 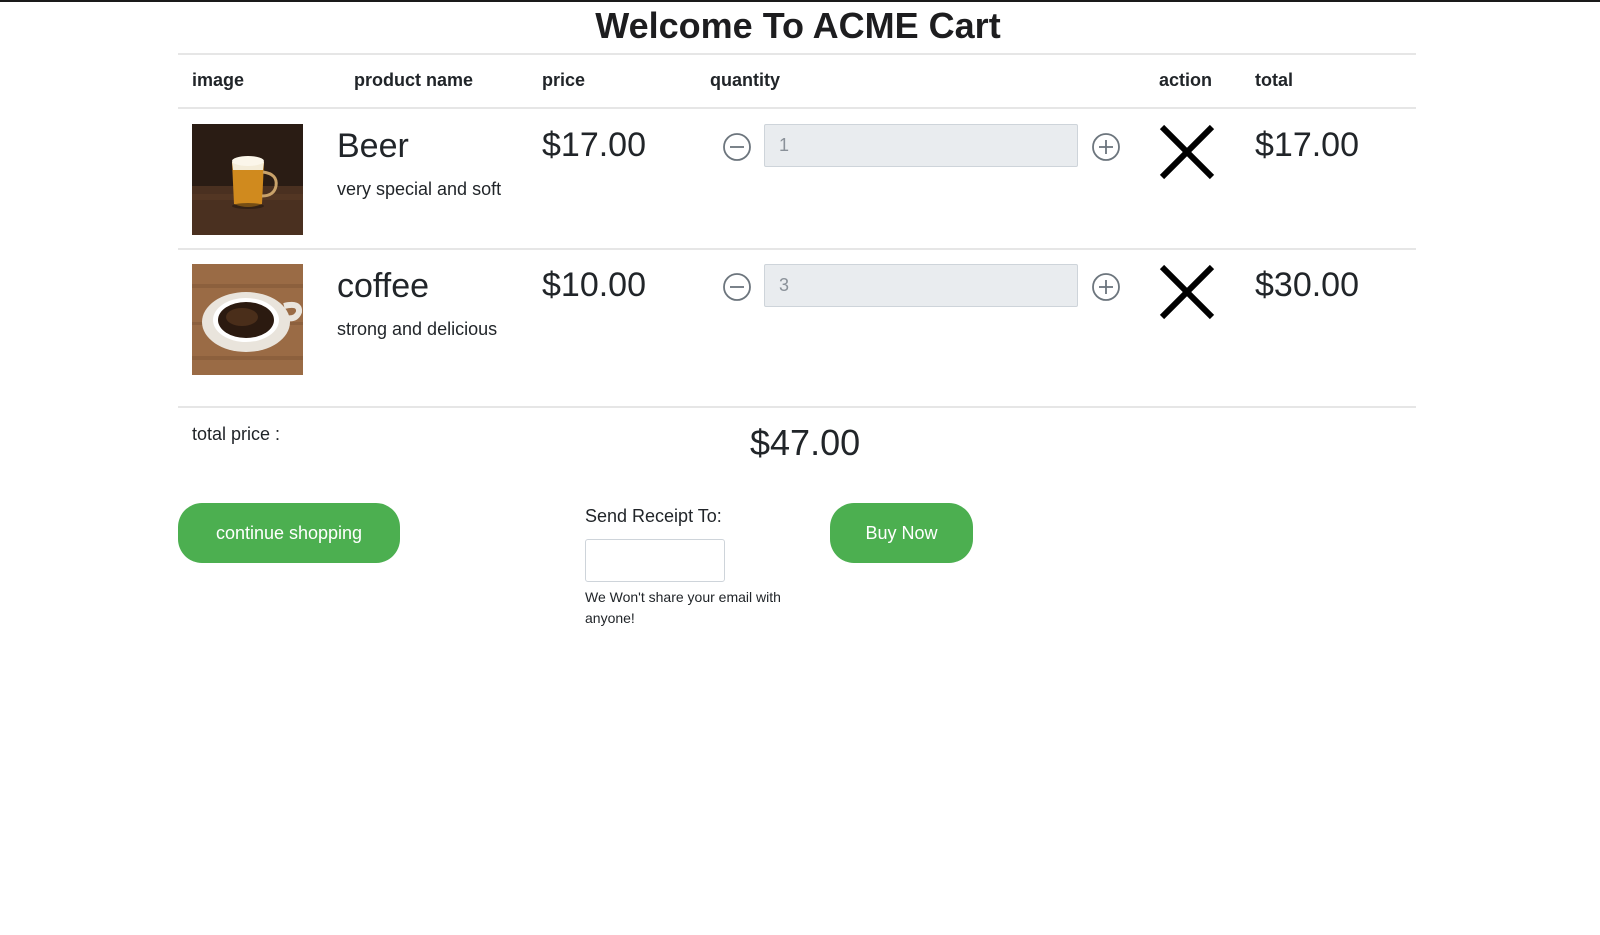 I want to click on product-price: $17.00, so click(x=594, y=145).